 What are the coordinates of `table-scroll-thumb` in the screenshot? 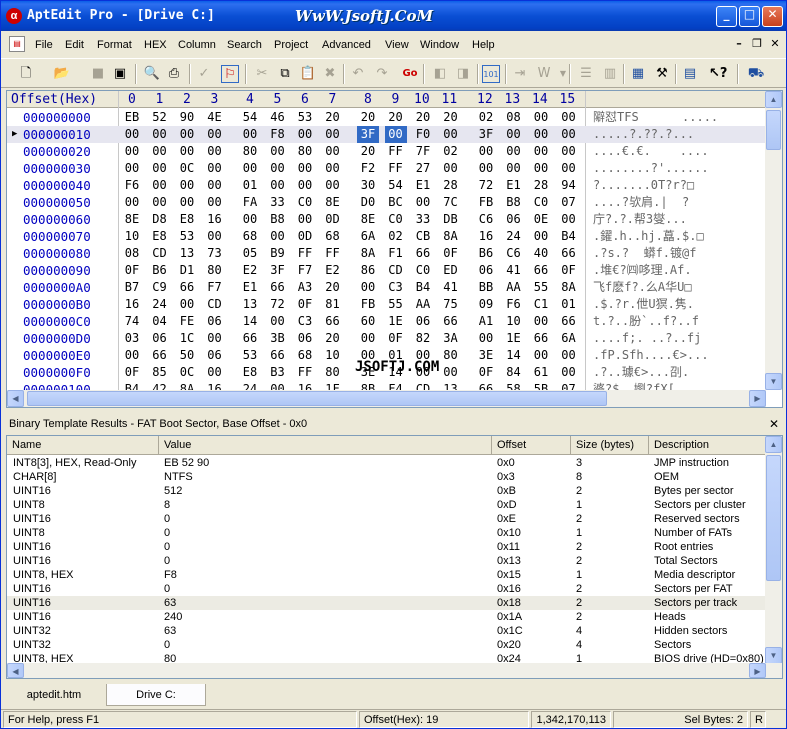 It's located at (773, 518).